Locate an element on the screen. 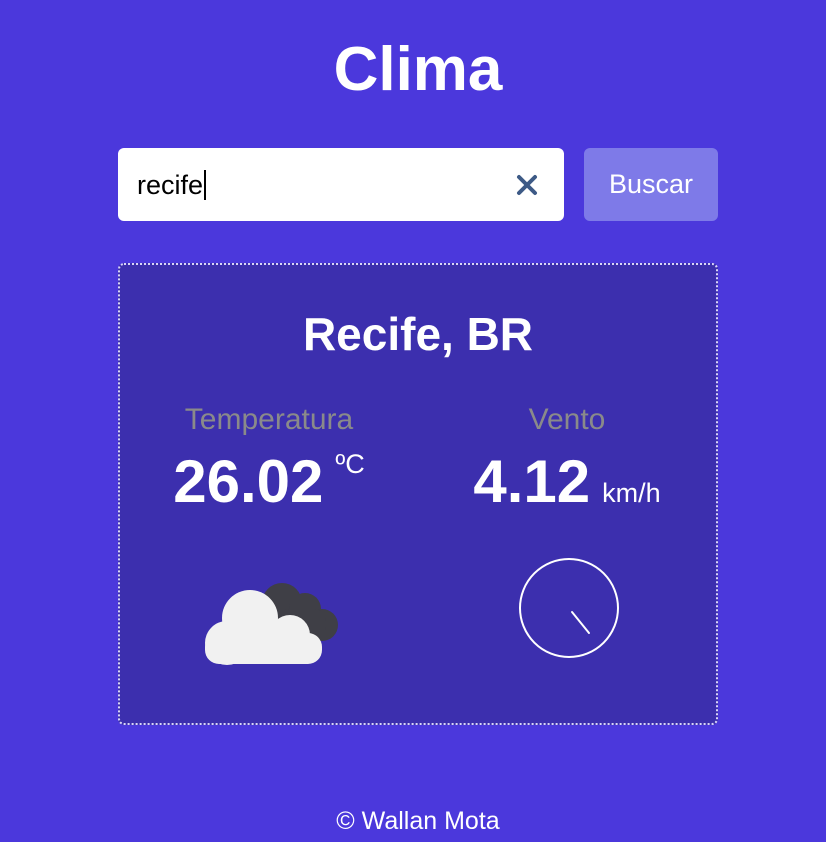 This screenshot has width=826, height=842. wind-row: 4.12 km/h is located at coordinates (567, 482).